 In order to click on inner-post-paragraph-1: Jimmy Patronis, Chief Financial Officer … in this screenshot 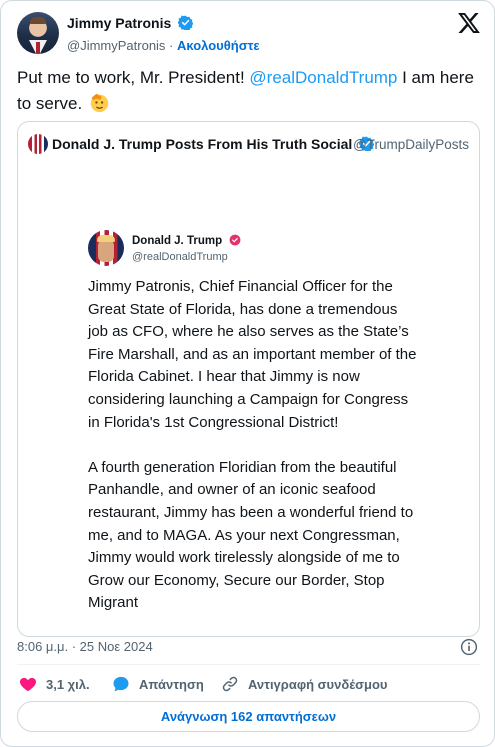, I will do `click(252, 354)`.